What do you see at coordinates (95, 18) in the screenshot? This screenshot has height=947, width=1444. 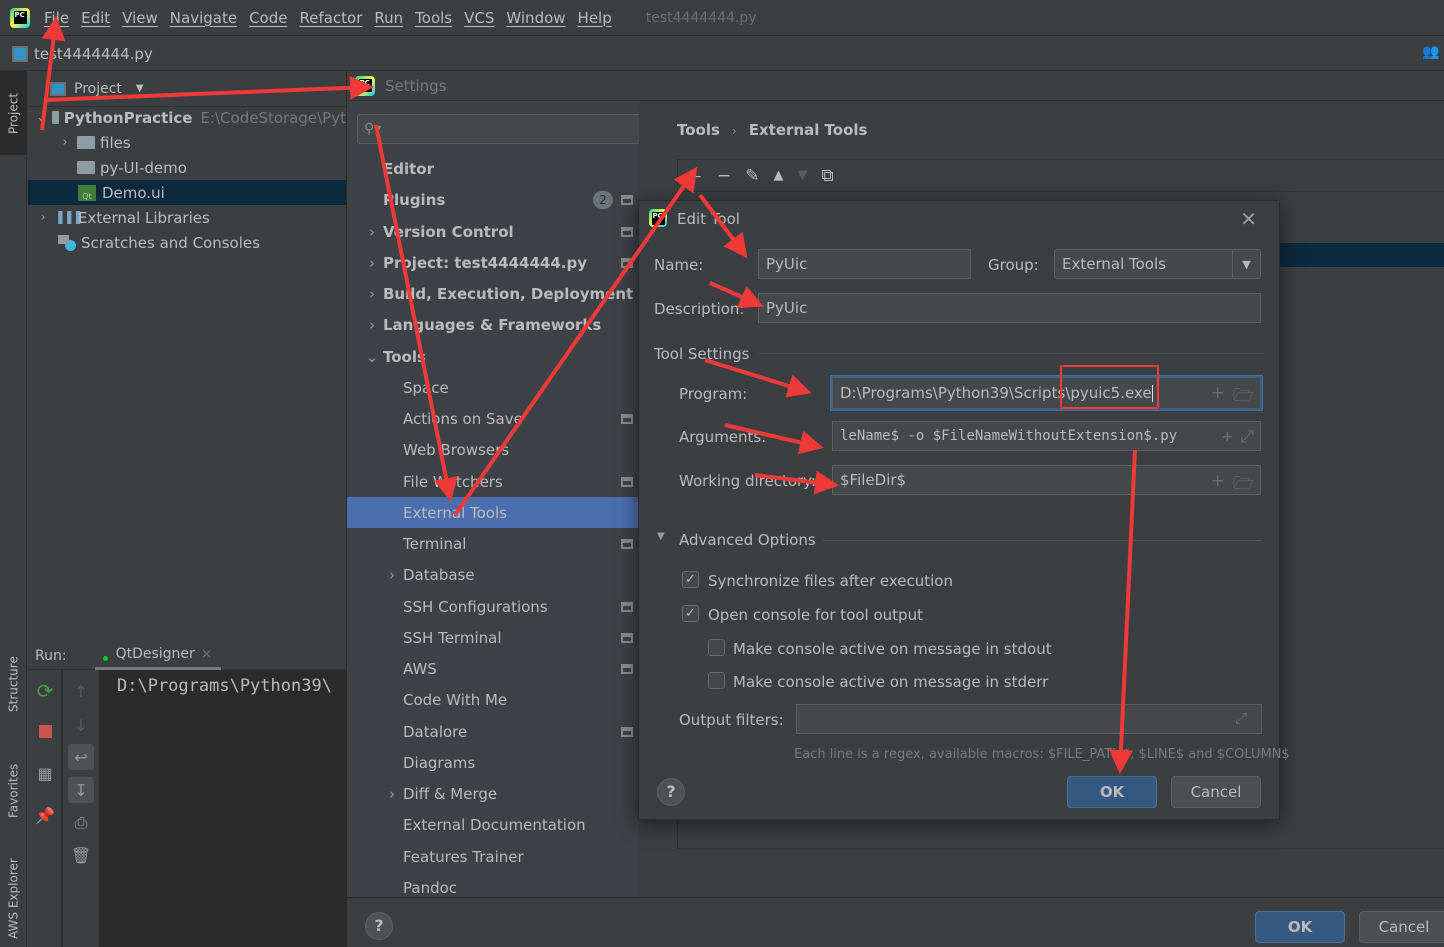 I see `menu-edit: Edit` at bounding box center [95, 18].